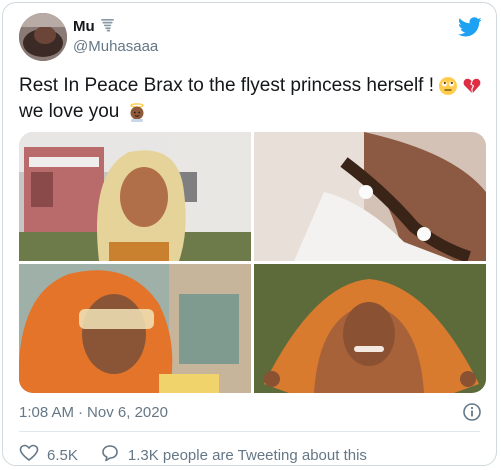  Describe the element at coordinates (472, 412) in the screenshot. I see `info-icon` at that location.